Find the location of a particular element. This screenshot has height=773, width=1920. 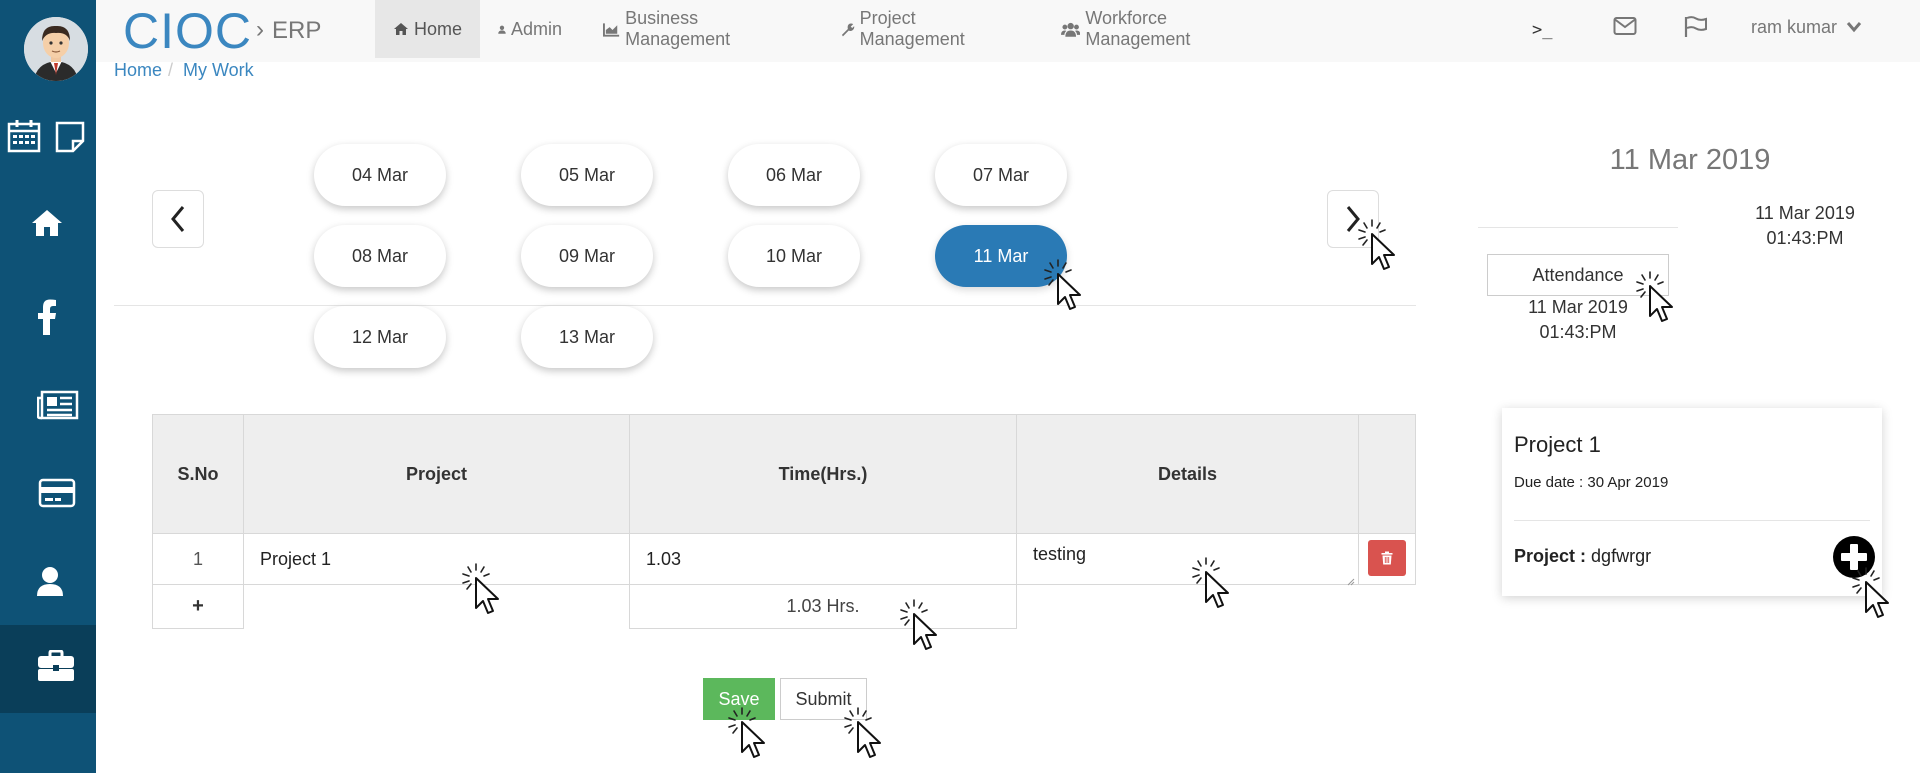

nav-home-label: Home is located at coordinates (437, 28).